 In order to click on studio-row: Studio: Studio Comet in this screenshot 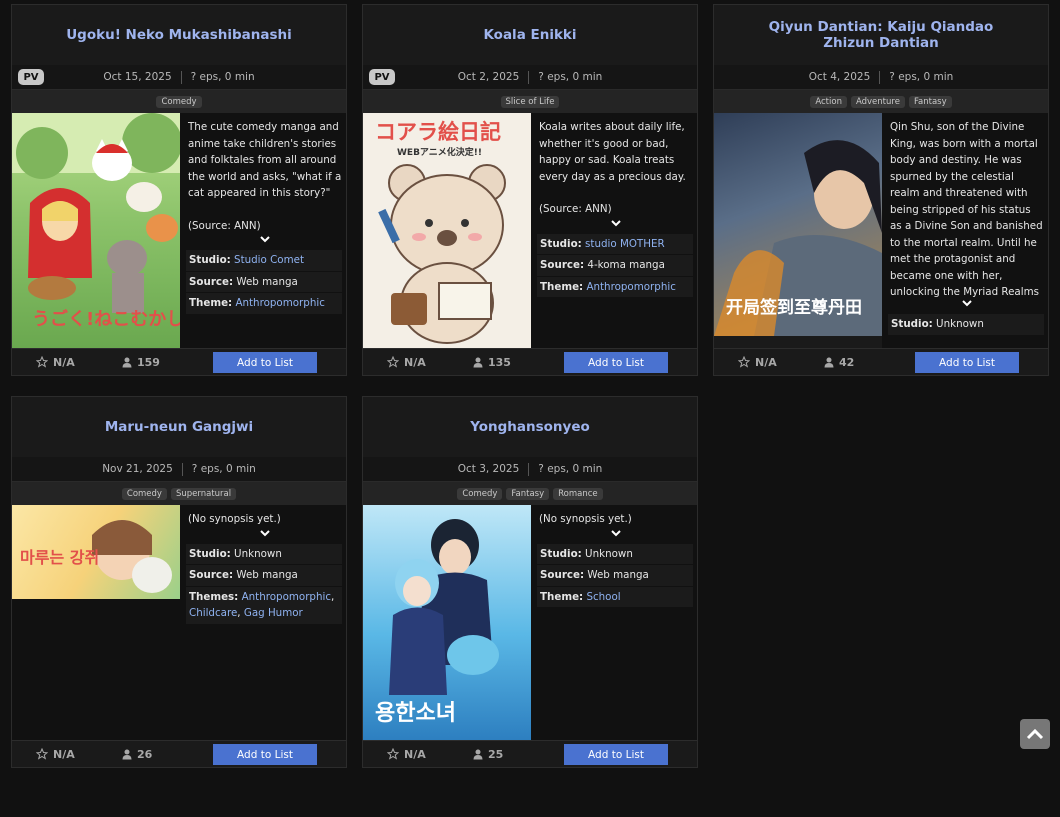, I will do `click(264, 260)`.